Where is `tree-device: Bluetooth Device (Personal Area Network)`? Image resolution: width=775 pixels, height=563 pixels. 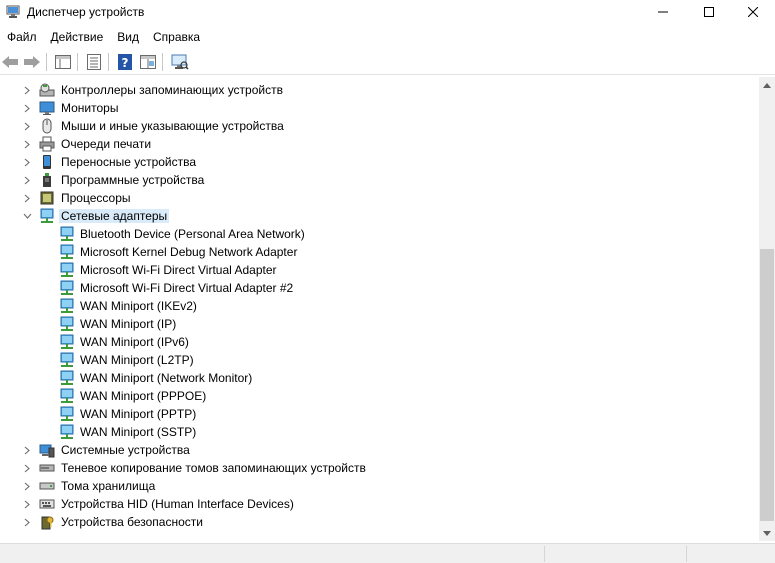
tree-device: Bluetooth Device (Personal Area Network) is located at coordinates (370, 234).